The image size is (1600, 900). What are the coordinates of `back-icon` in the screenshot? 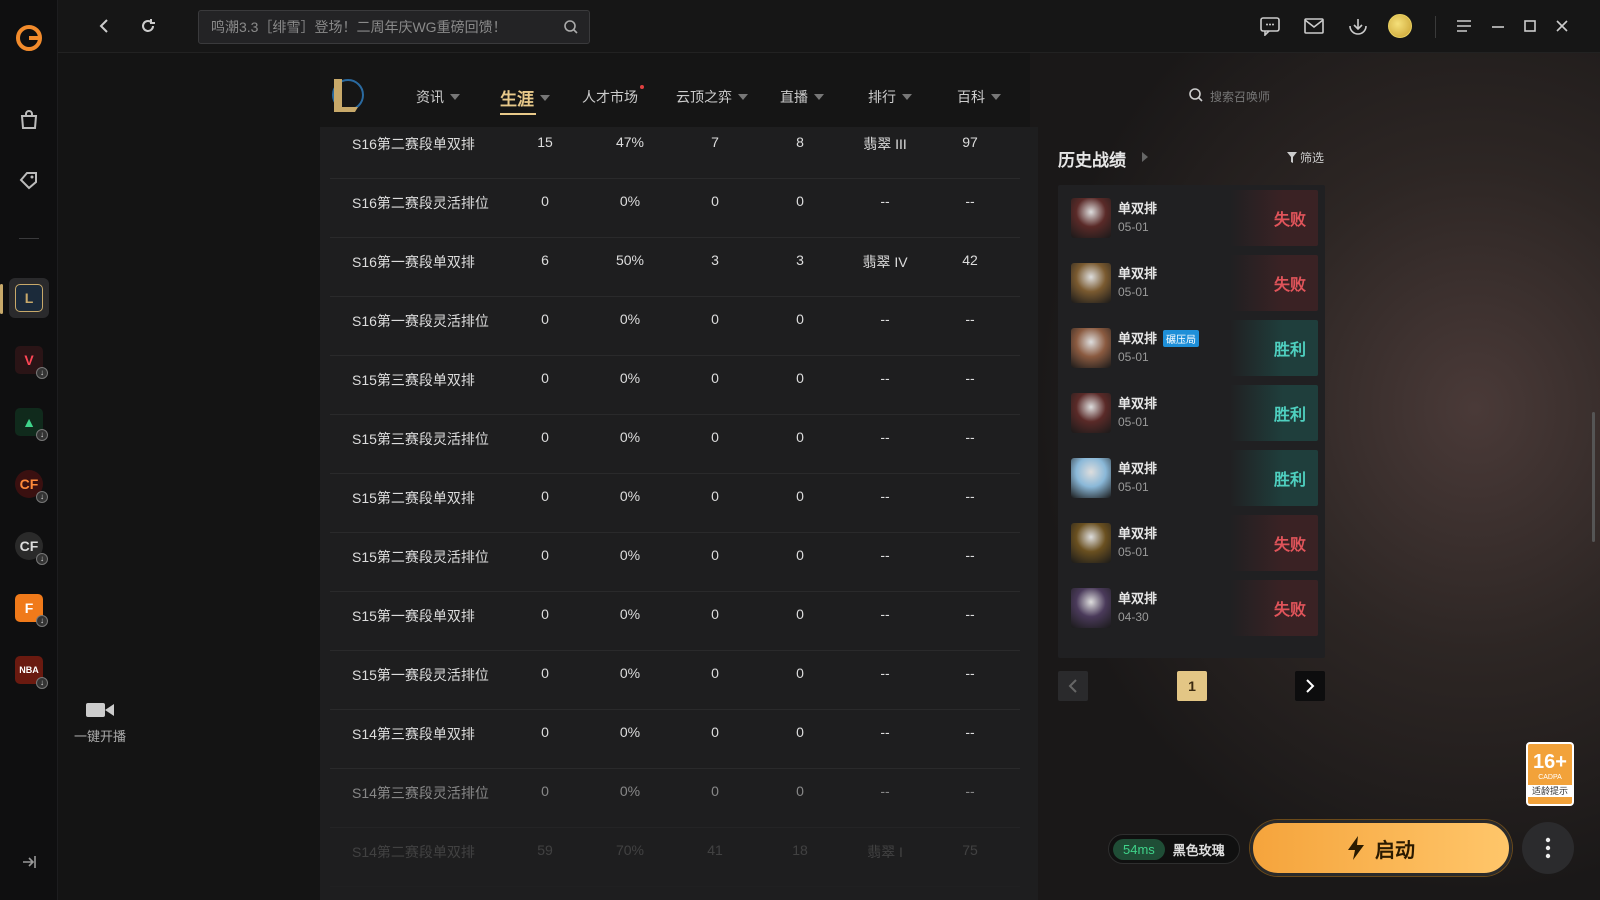 It's located at (104, 26).